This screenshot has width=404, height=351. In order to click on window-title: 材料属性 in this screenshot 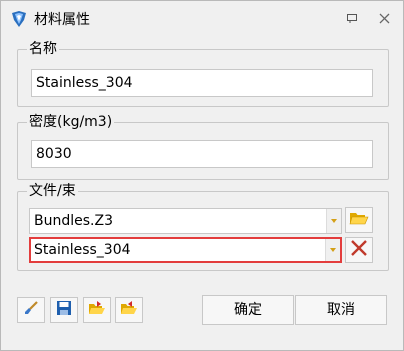, I will do `click(62, 20)`.